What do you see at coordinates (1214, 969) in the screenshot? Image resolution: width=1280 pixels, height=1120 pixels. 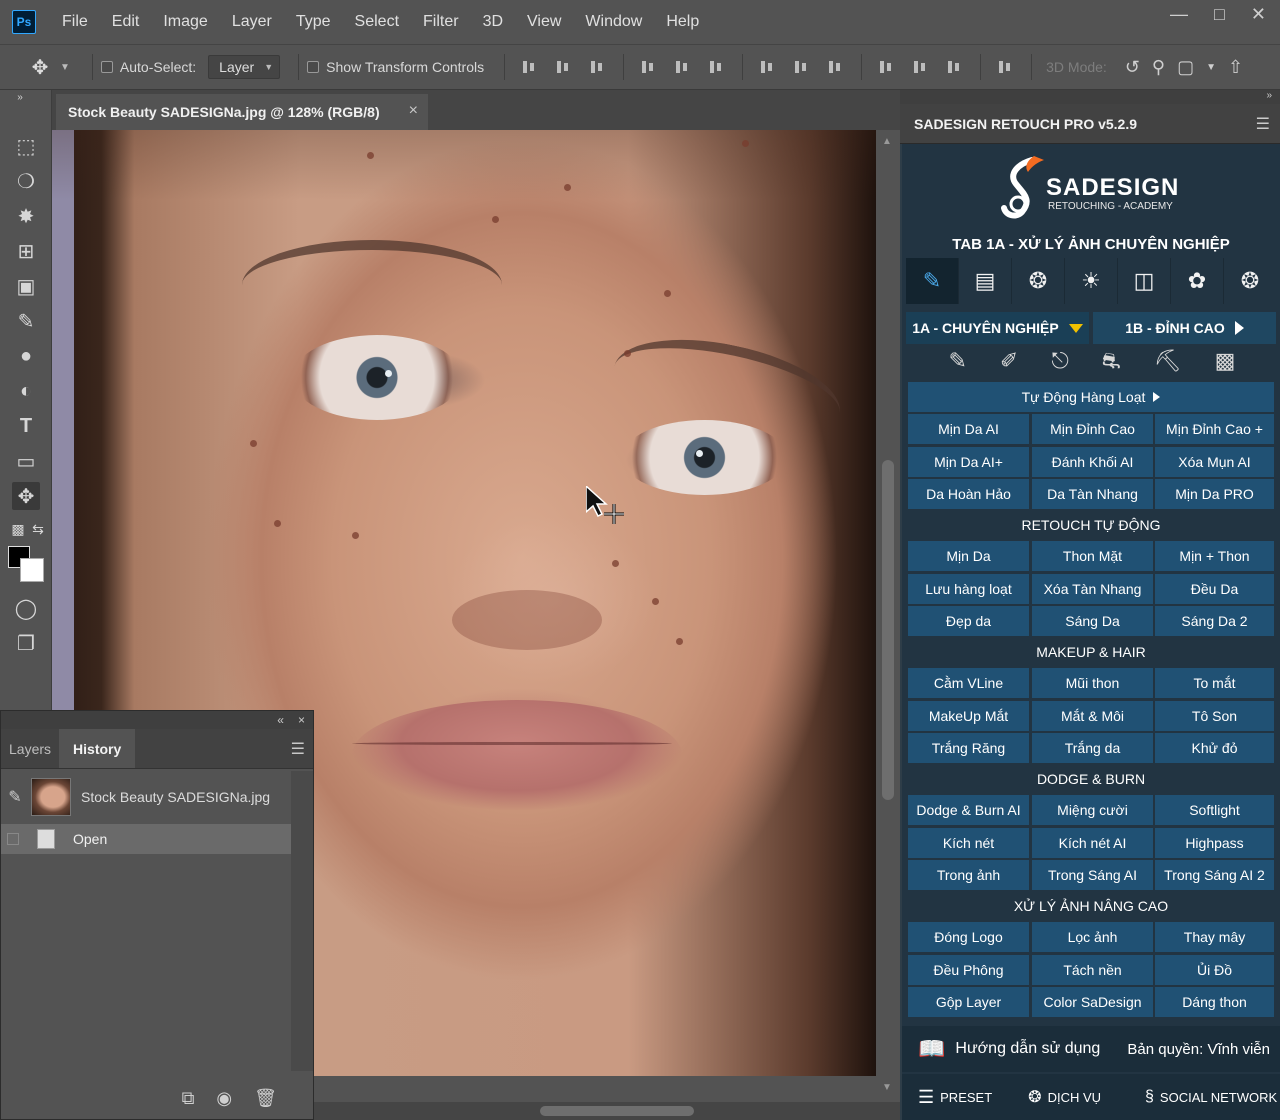 I see `retouch-action-button: Ủi Đồ` at bounding box center [1214, 969].